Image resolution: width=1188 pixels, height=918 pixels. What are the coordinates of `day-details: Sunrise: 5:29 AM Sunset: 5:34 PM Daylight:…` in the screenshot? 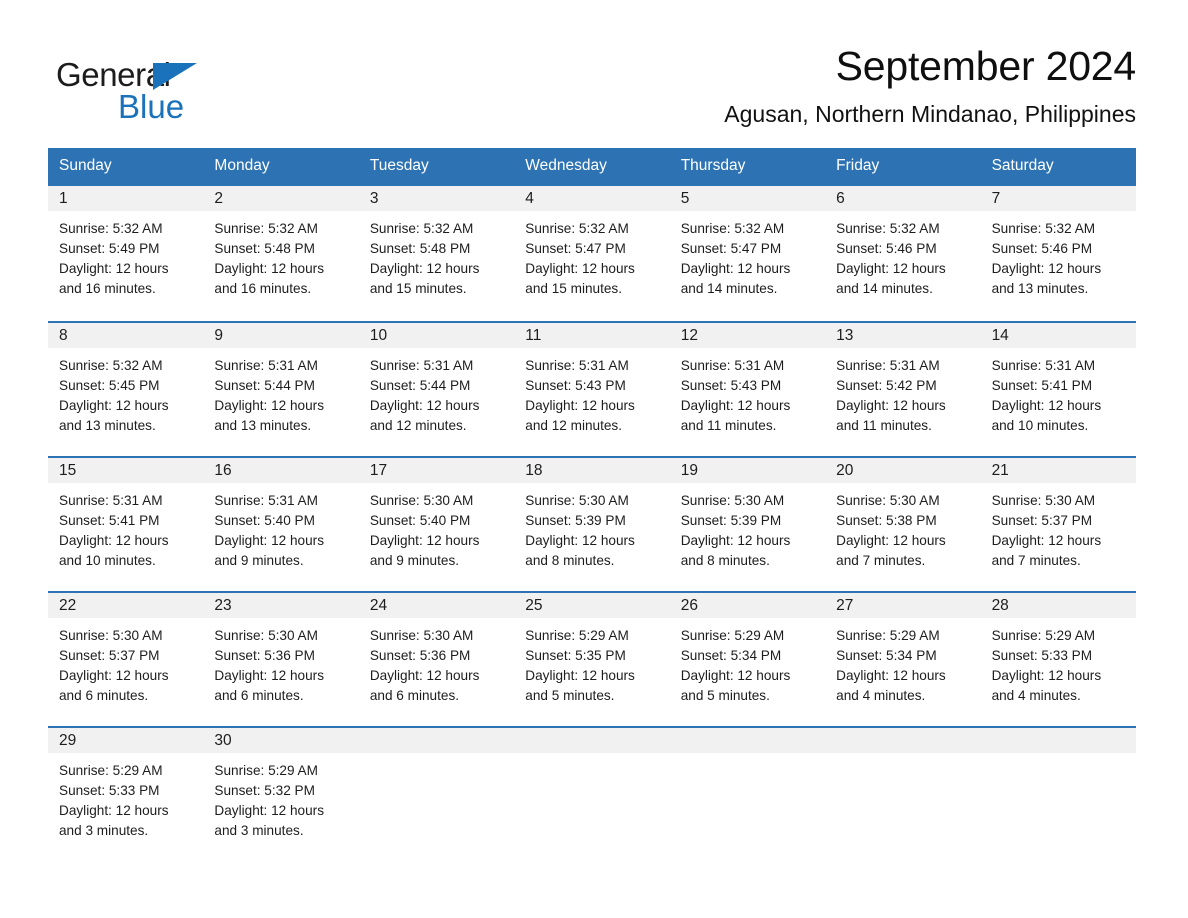 It's located at (902, 662).